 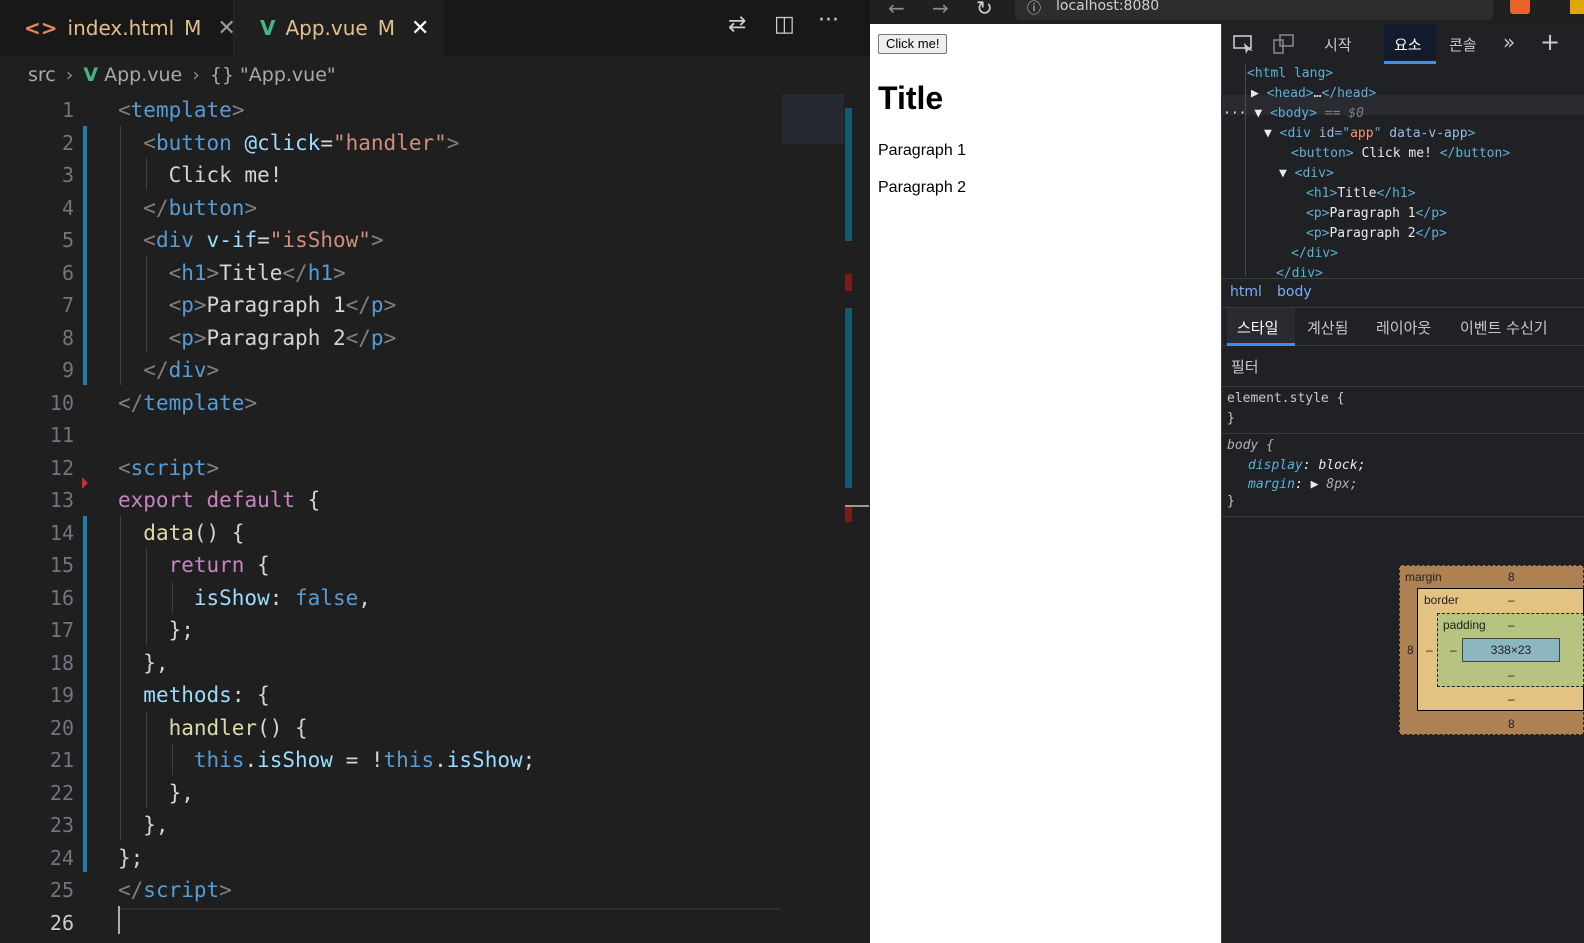 I want to click on element-style-rule: element.style {, so click(x=1285, y=398).